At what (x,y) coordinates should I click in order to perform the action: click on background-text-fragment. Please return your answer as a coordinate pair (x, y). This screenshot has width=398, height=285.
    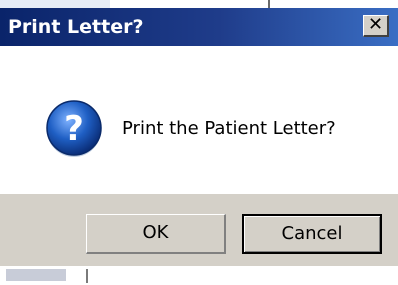
    Looking at the image, I should click on (36, 275).